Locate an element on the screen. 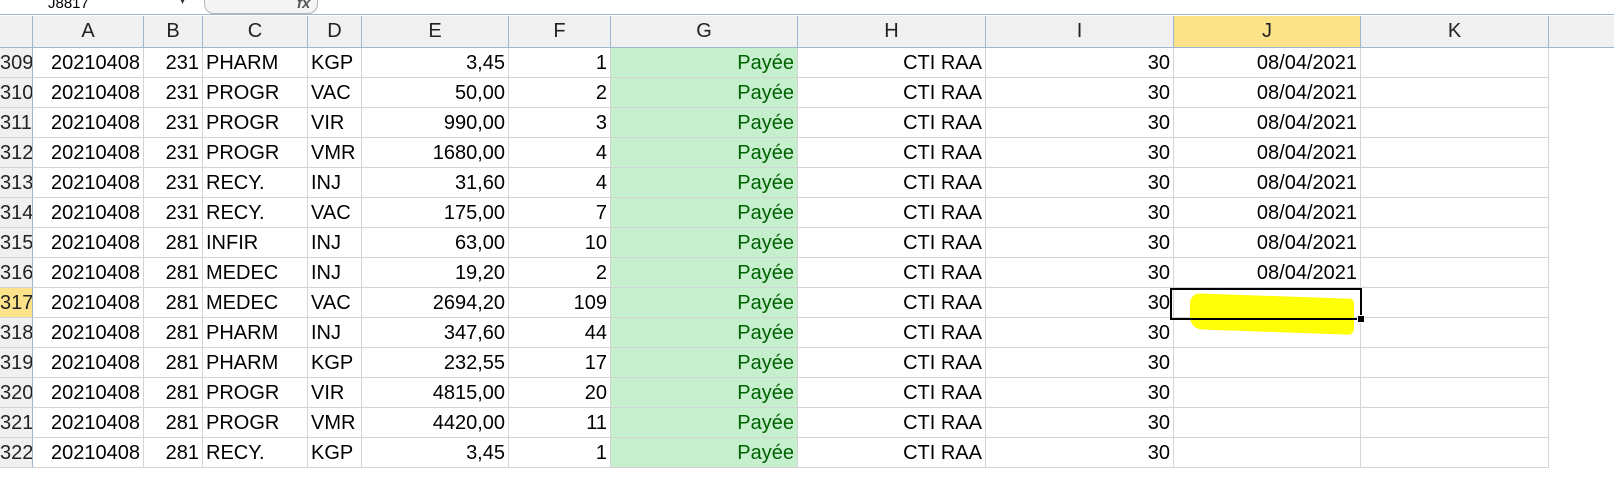  cell-e: 232,55 is located at coordinates (435, 363).